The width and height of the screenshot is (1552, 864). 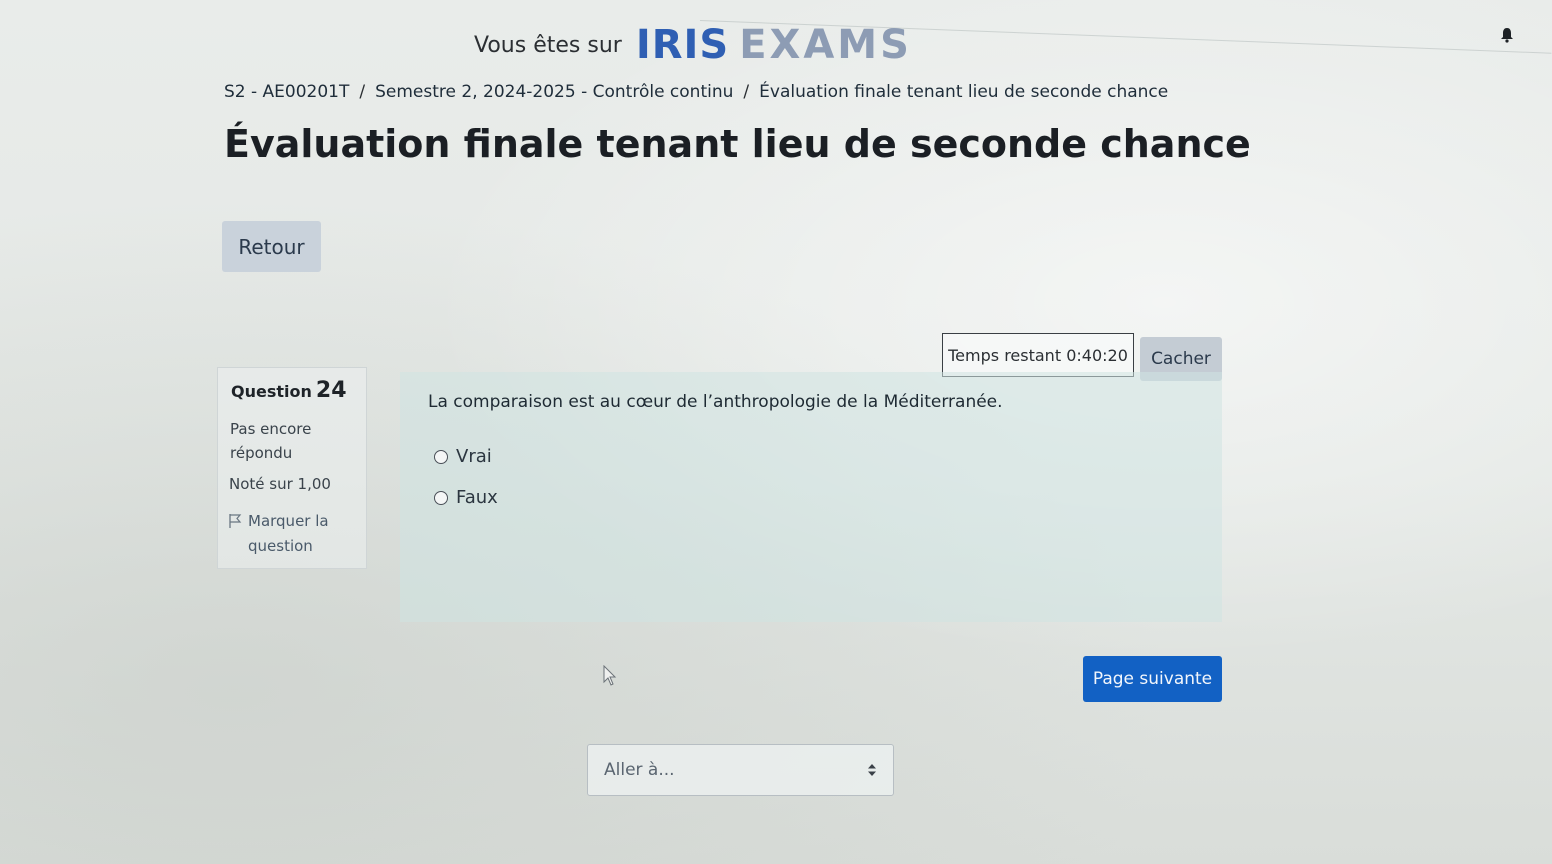 I want to click on select-updown-icon, so click(x=872, y=770).